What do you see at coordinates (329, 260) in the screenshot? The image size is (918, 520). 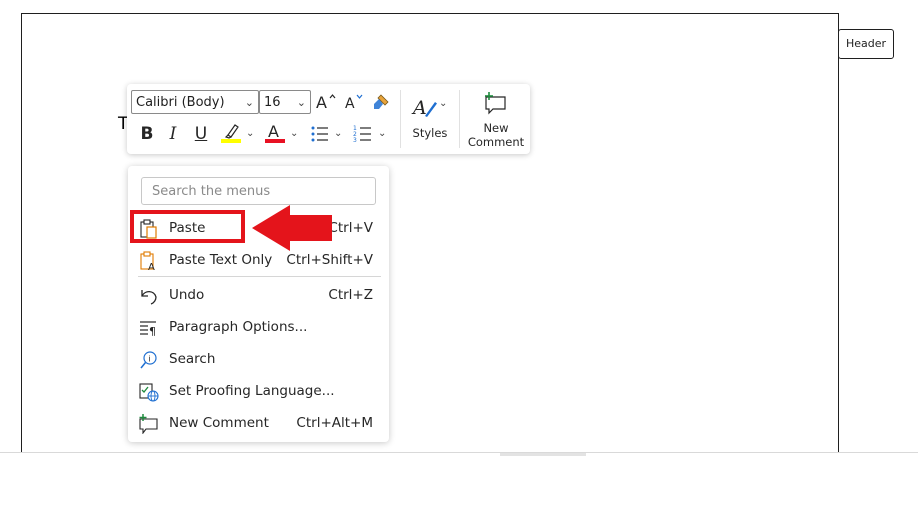 I see `menu-item-shortcut: Ctrl+Shift+V` at bounding box center [329, 260].